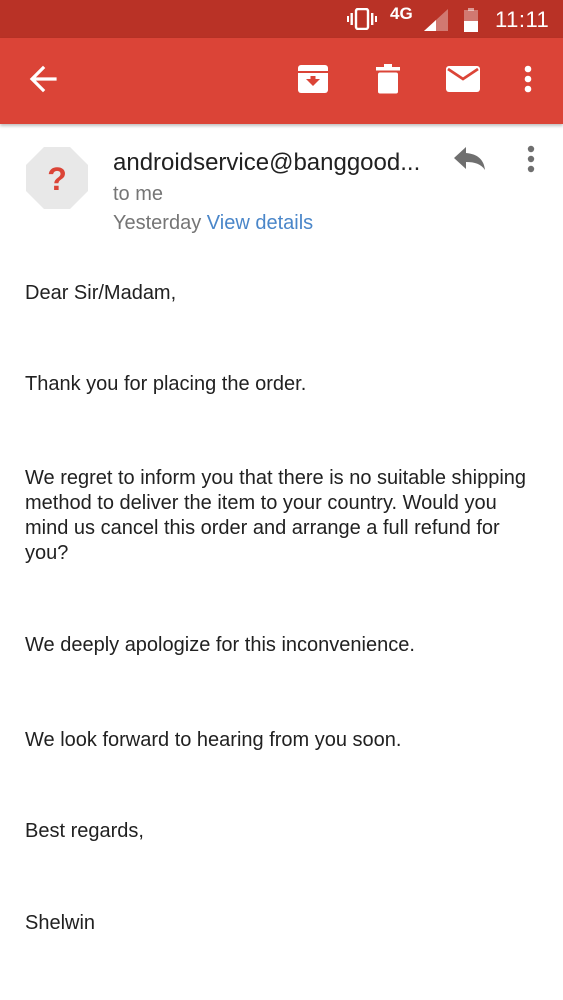  What do you see at coordinates (401, 13) in the screenshot?
I see `network-type-label: 4G` at bounding box center [401, 13].